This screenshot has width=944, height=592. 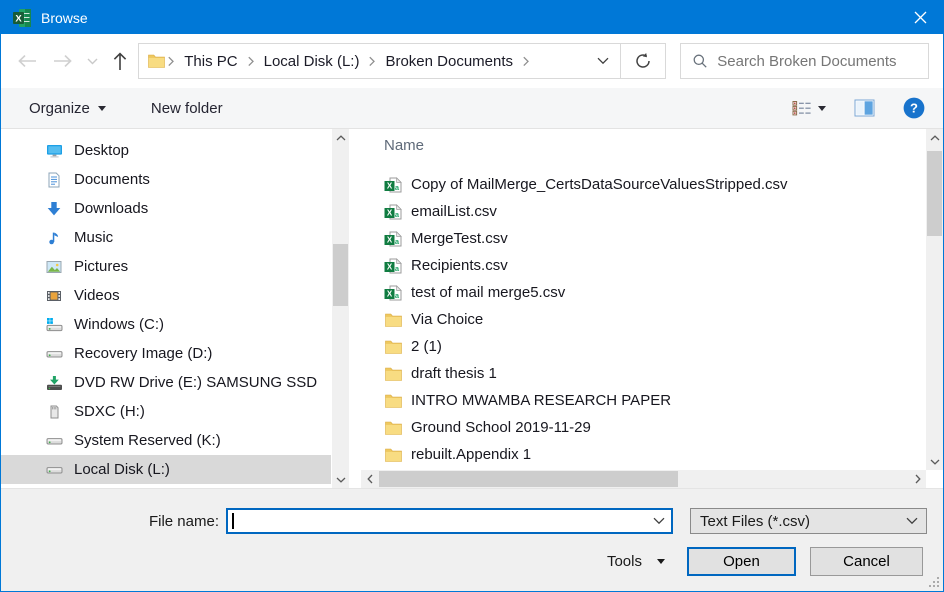 What do you see at coordinates (917, 479) in the screenshot?
I see `scroll-right-icon` at bounding box center [917, 479].